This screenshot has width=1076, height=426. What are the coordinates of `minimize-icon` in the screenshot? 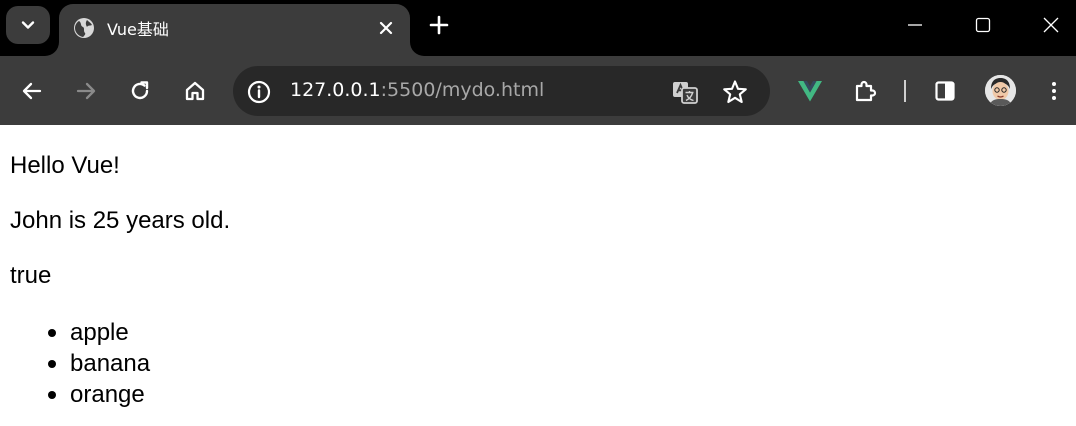 It's located at (915, 25).